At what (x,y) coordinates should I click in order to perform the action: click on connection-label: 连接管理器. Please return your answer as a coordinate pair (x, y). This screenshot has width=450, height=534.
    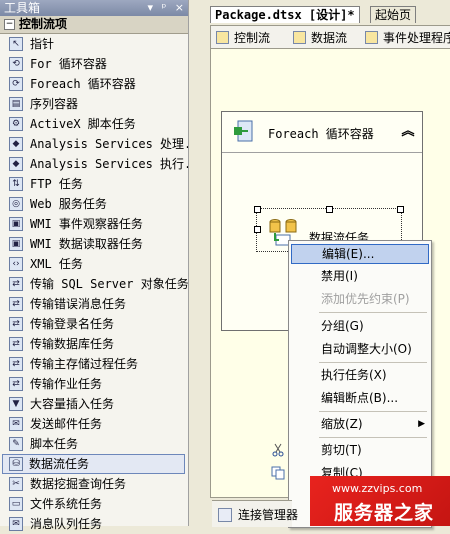
    Looking at the image, I should click on (268, 515).